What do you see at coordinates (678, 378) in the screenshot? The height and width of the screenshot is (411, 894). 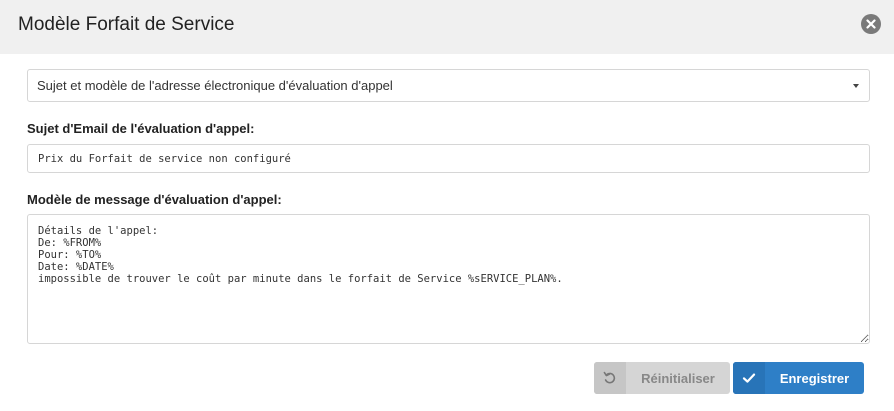 I see `reset-button-label: Réinitialiser` at bounding box center [678, 378].